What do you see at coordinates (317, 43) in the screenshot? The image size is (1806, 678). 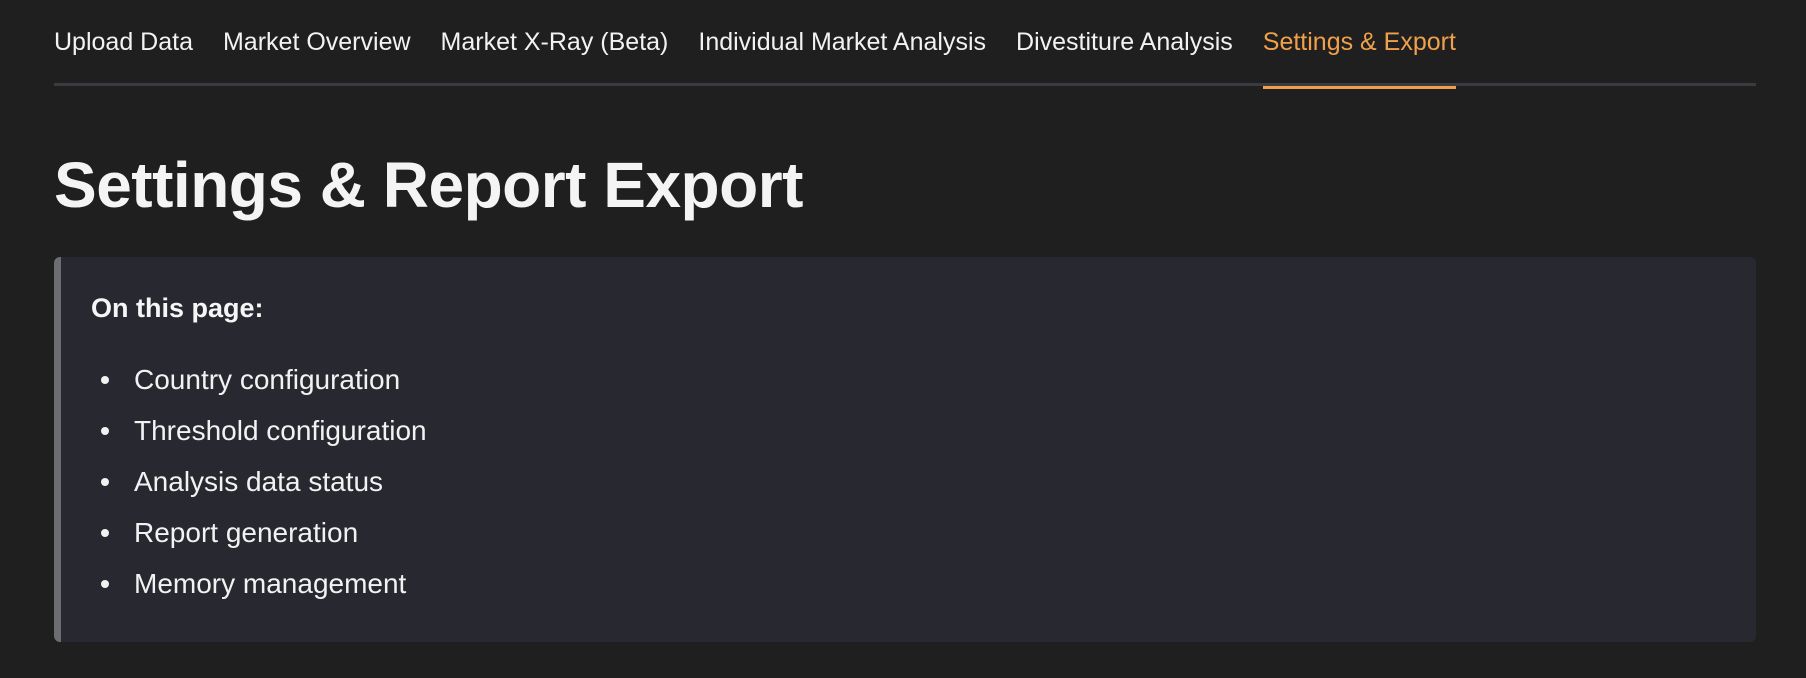 I see `tab-market-overview: Market Overview` at bounding box center [317, 43].